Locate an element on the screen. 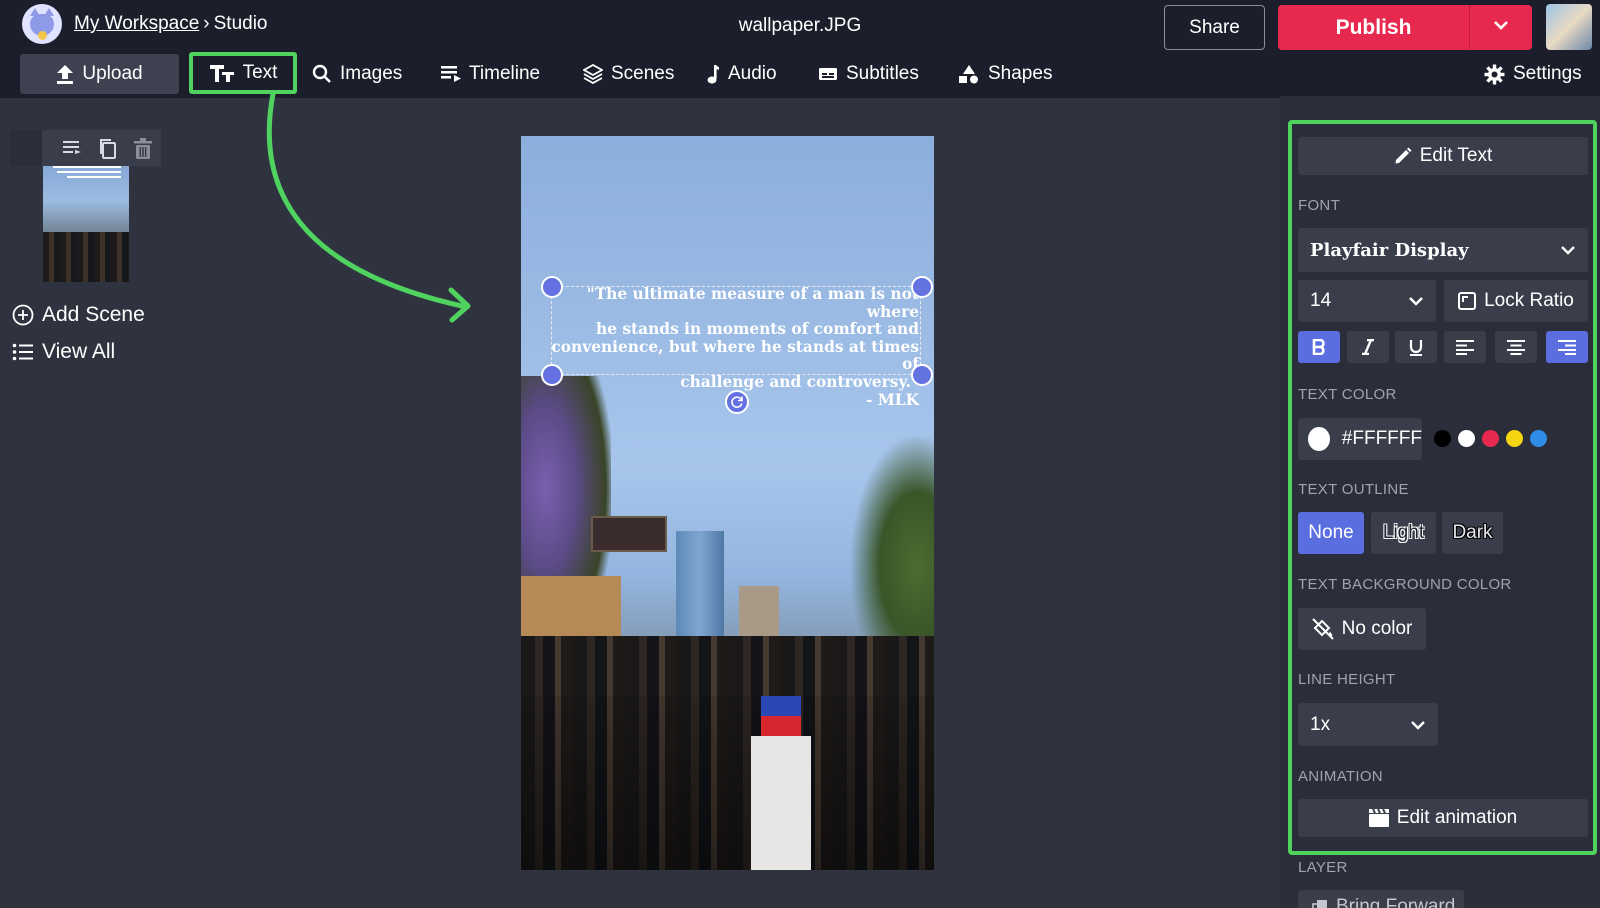 Image resolution: width=1600 pixels, height=908 pixels. app-logo is located at coordinates (42, 24).